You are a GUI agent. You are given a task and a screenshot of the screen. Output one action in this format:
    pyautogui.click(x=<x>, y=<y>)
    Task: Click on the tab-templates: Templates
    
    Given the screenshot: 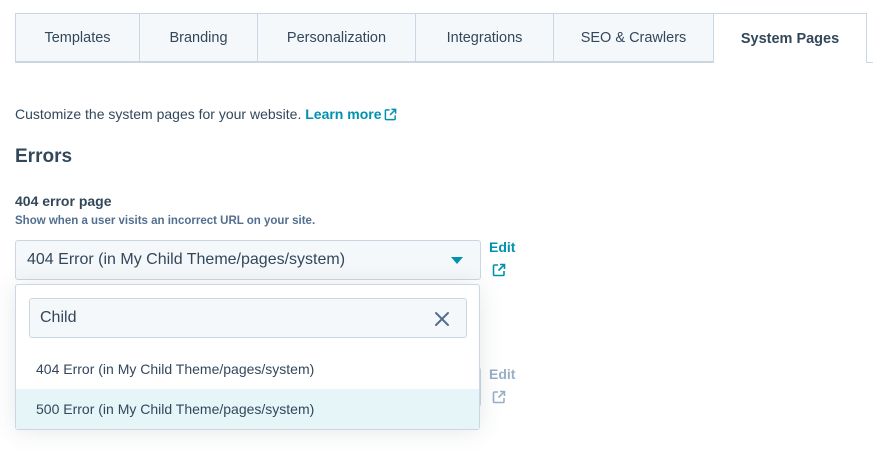 What is the action you would take?
    pyautogui.click(x=77, y=37)
    